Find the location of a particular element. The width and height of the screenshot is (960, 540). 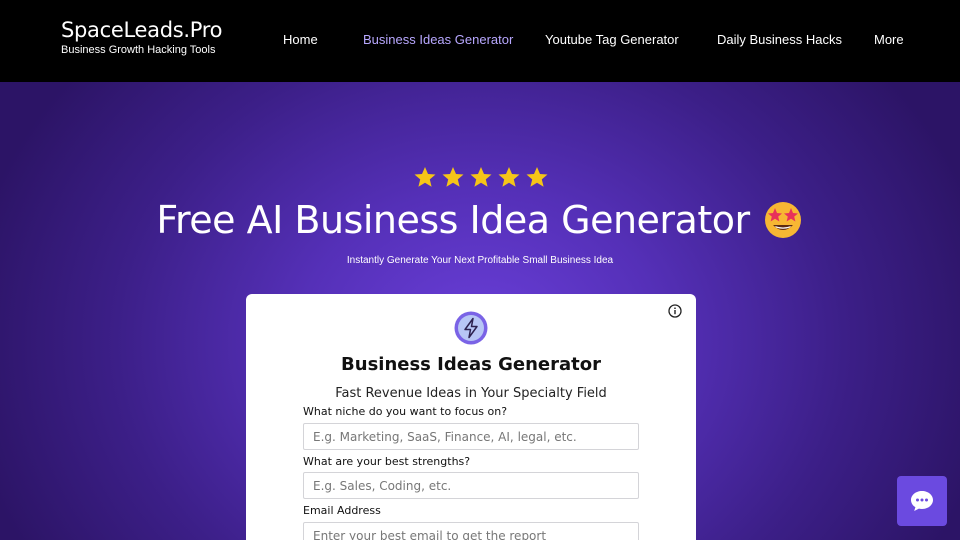

niche-label: What niche do you want to focus on? is located at coordinates (405, 411).